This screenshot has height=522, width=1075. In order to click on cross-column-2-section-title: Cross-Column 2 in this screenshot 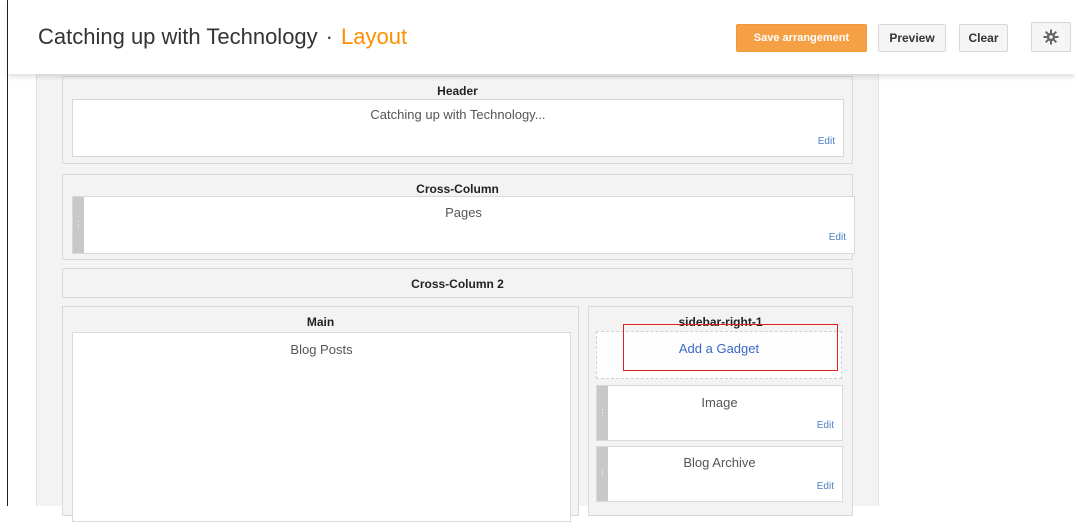, I will do `click(457, 284)`.